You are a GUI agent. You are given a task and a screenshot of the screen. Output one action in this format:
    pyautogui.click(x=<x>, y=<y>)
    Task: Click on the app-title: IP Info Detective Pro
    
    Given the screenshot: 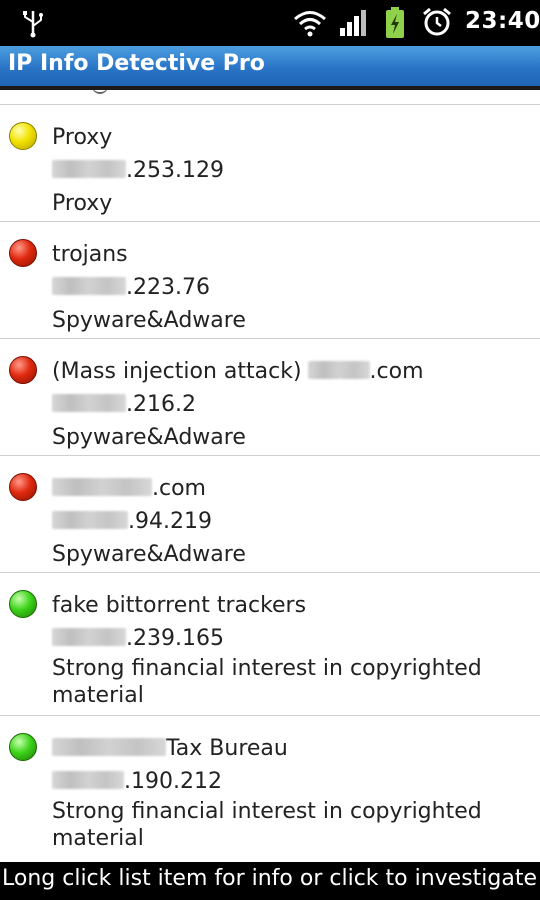 What is the action you would take?
    pyautogui.click(x=136, y=63)
    